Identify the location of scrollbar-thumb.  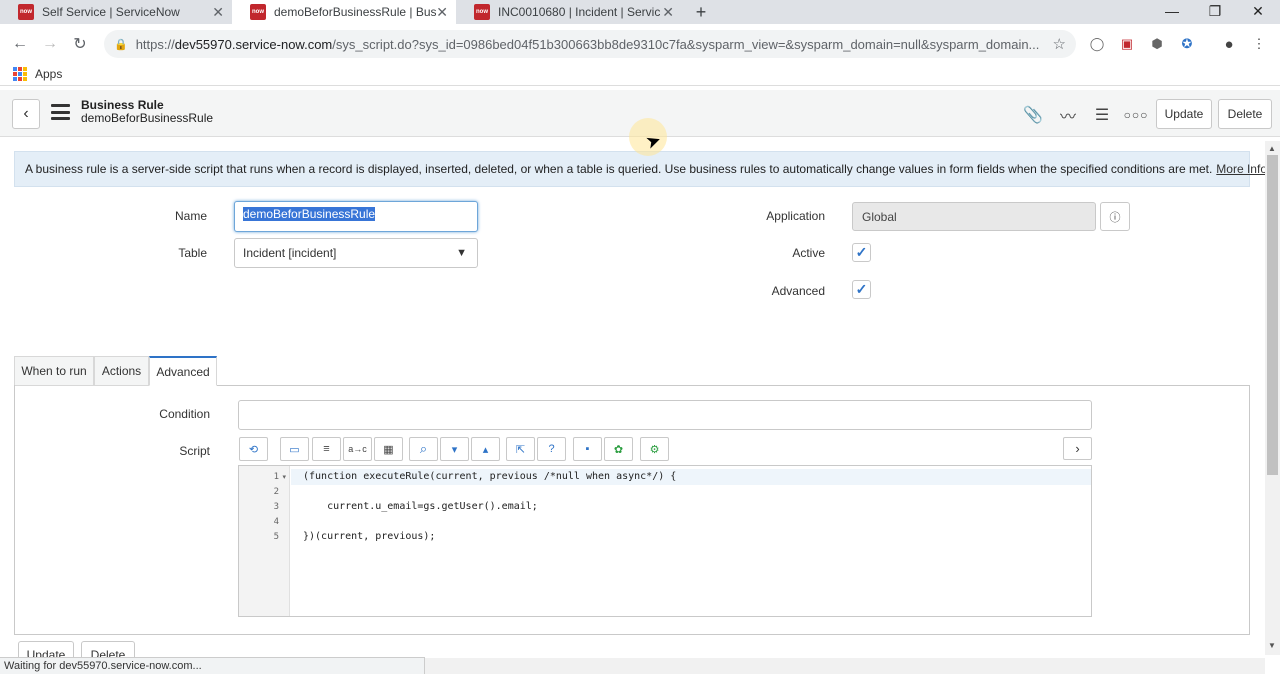
(1272, 315).